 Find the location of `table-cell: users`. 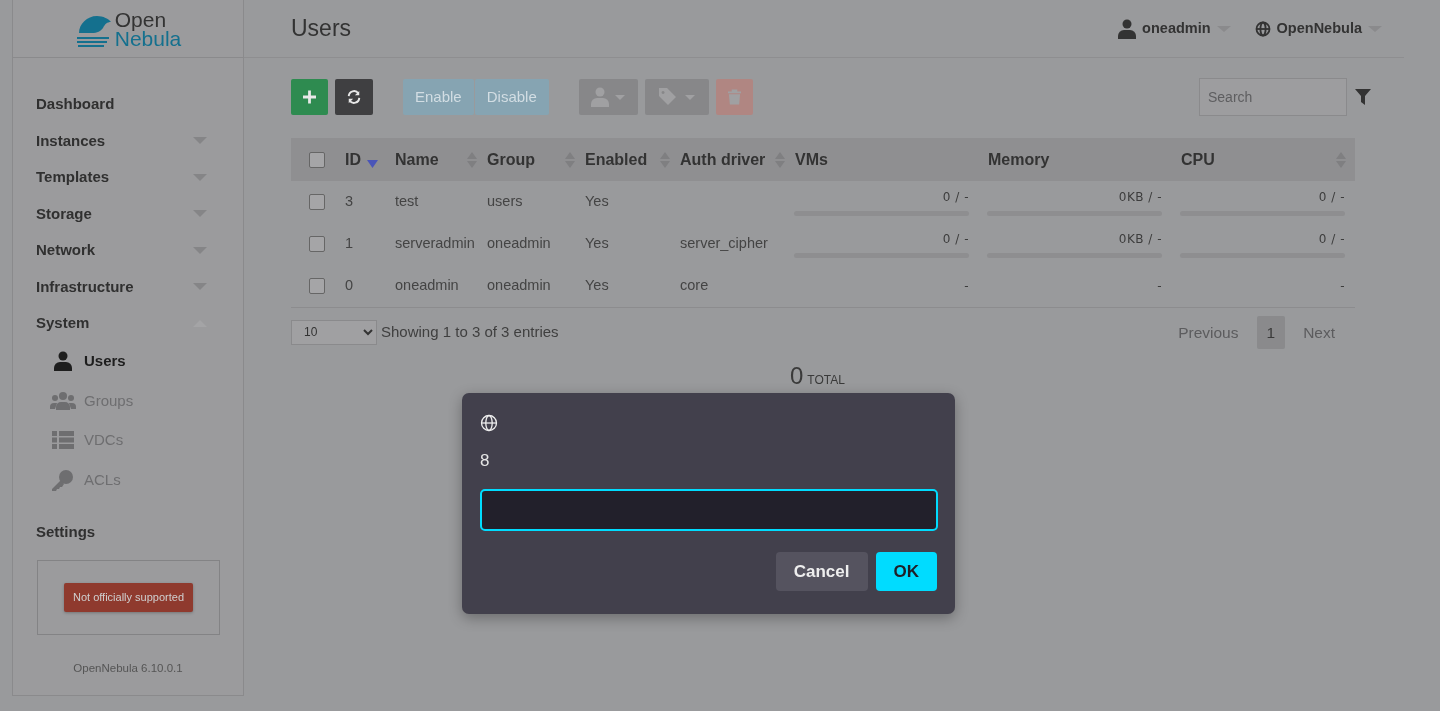

table-cell: users is located at coordinates (505, 201).